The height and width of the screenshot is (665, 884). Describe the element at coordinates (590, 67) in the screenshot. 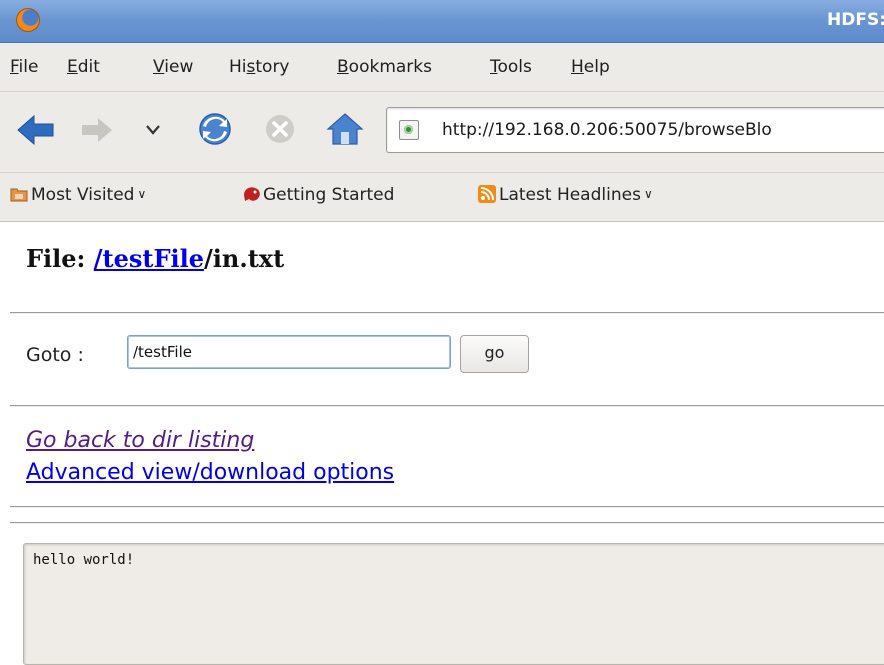

I see `menu-help: Help` at that location.